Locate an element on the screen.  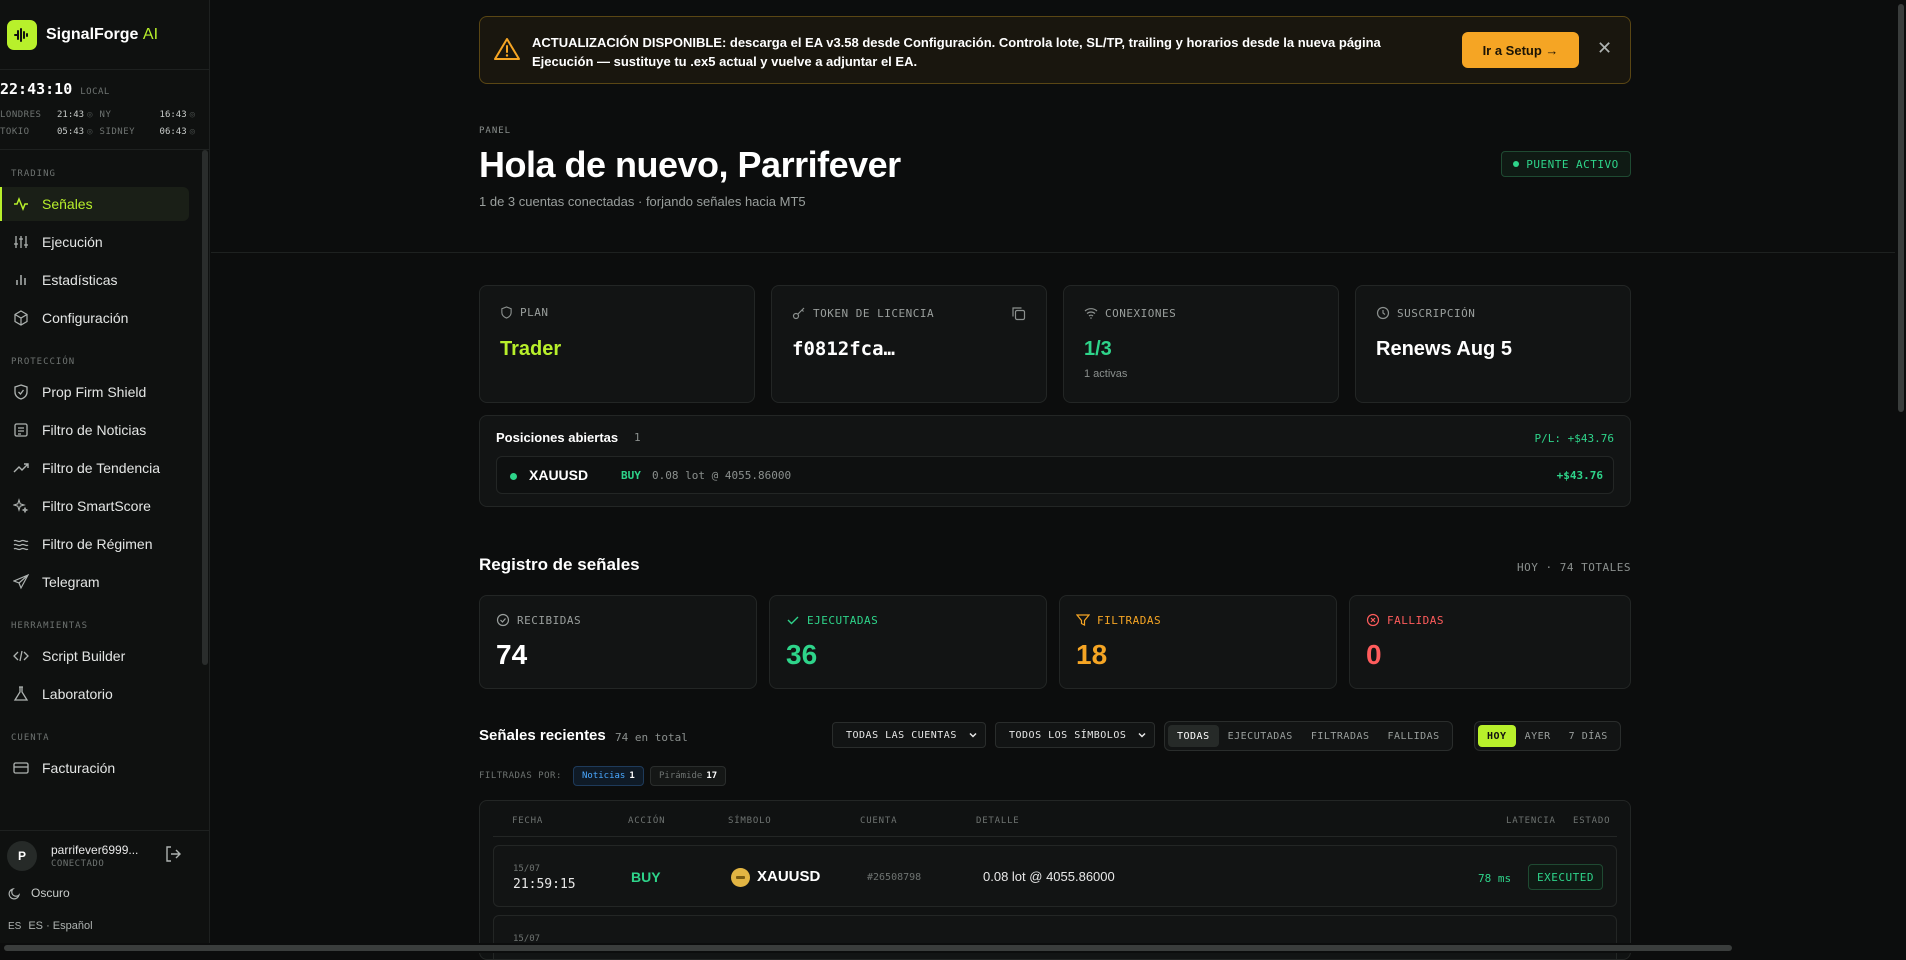
sidebar-item-stats: Estadísticas is located at coordinates (94, 280).